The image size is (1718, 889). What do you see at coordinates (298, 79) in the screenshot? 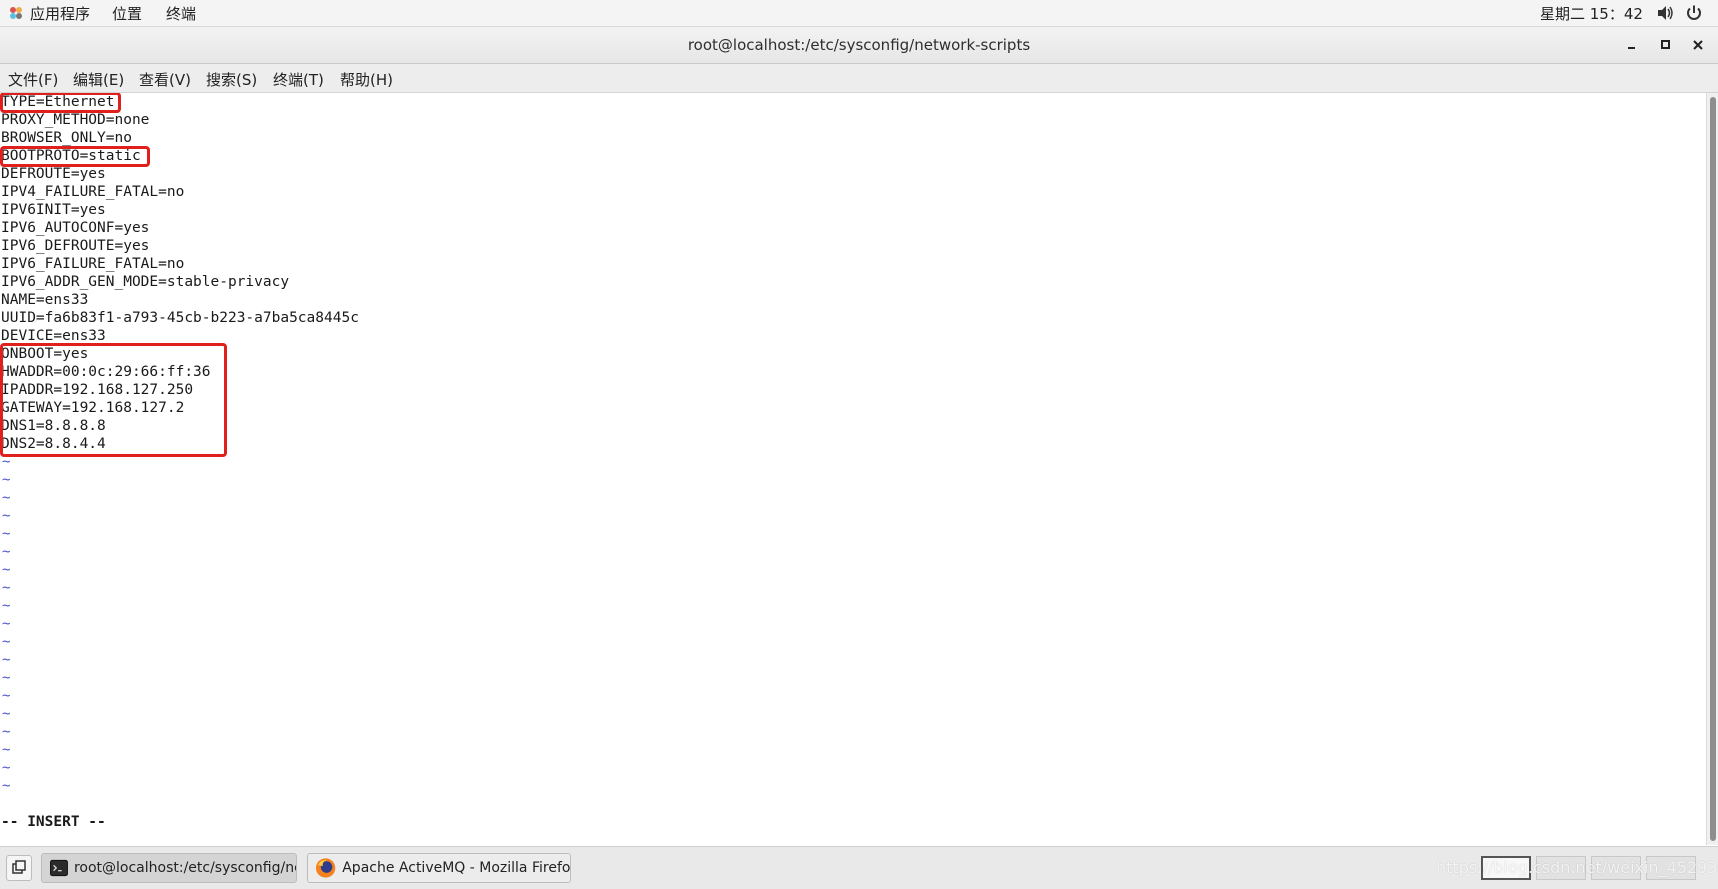
I see `menu-terminal: 终端(T)` at bounding box center [298, 79].